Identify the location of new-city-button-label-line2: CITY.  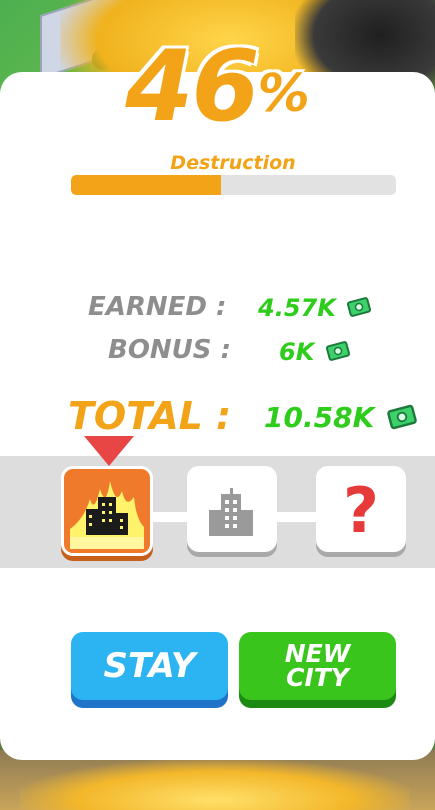
(317, 677).